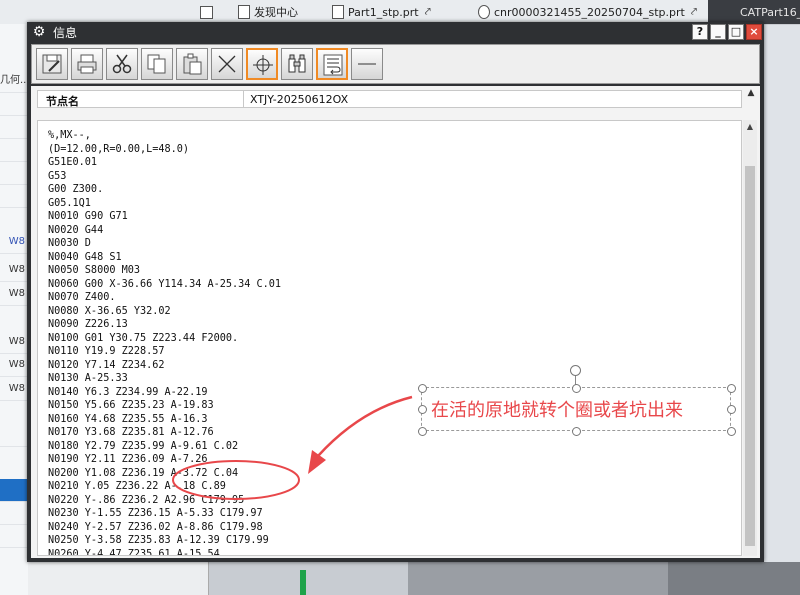 This screenshot has height=595, width=800. Describe the element at coordinates (727, 32) in the screenshot. I see `window-controls: ? _ □ ×` at that location.